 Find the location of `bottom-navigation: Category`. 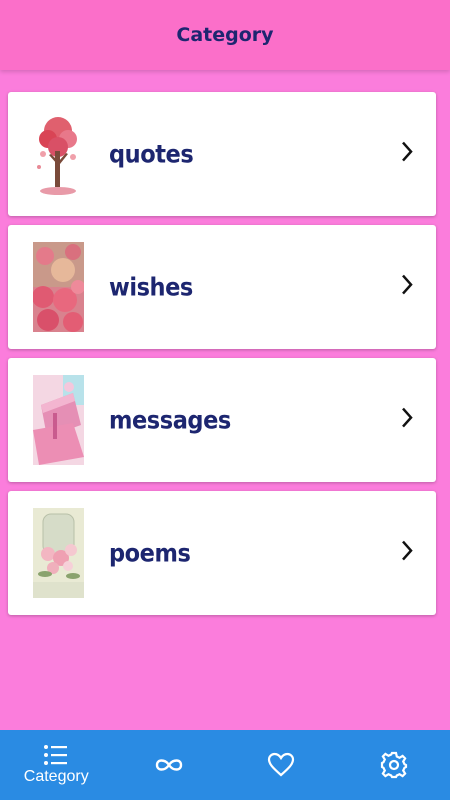

bottom-navigation: Category is located at coordinates (225, 765).